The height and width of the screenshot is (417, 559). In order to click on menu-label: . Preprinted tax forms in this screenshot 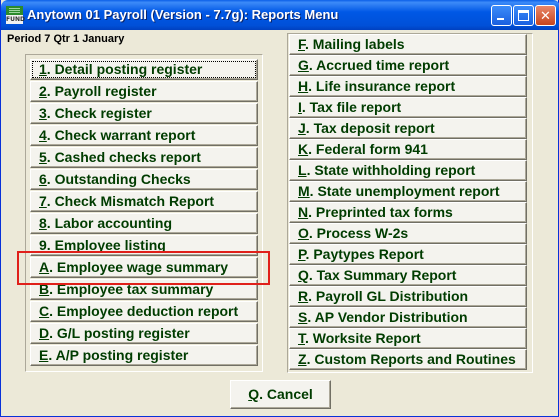, I will do `click(380, 212)`.